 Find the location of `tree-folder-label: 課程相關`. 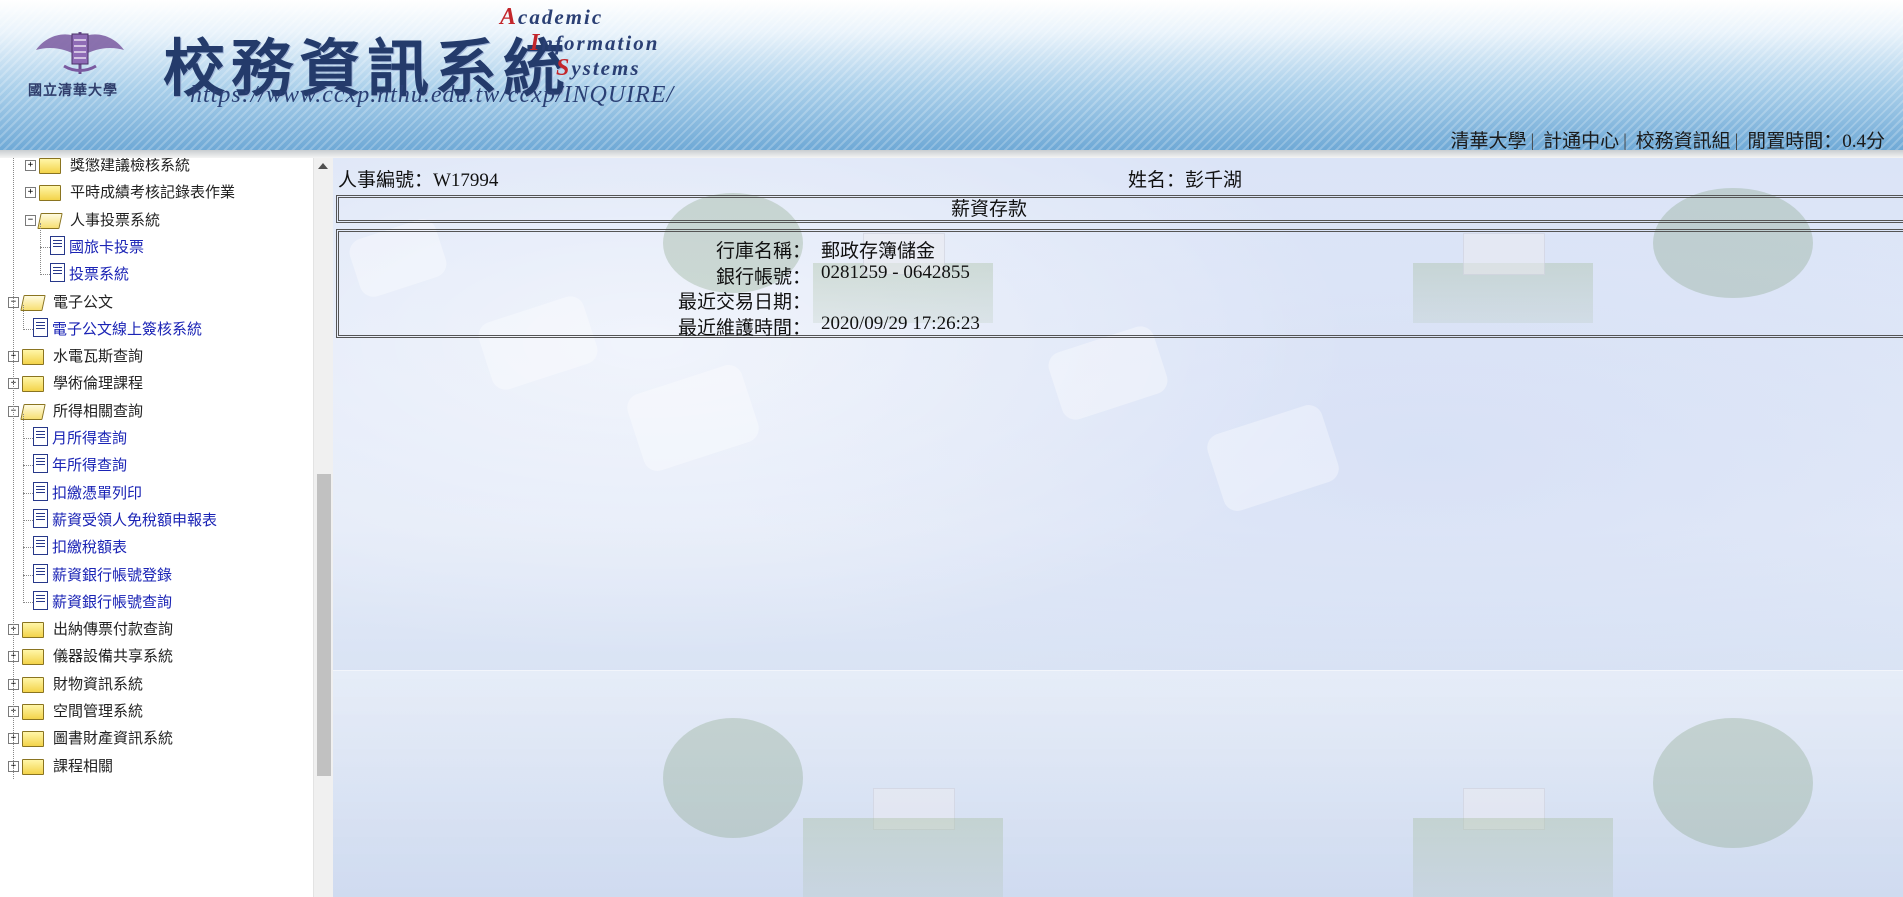

tree-folder-label: 課程相關 is located at coordinates (83, 766).